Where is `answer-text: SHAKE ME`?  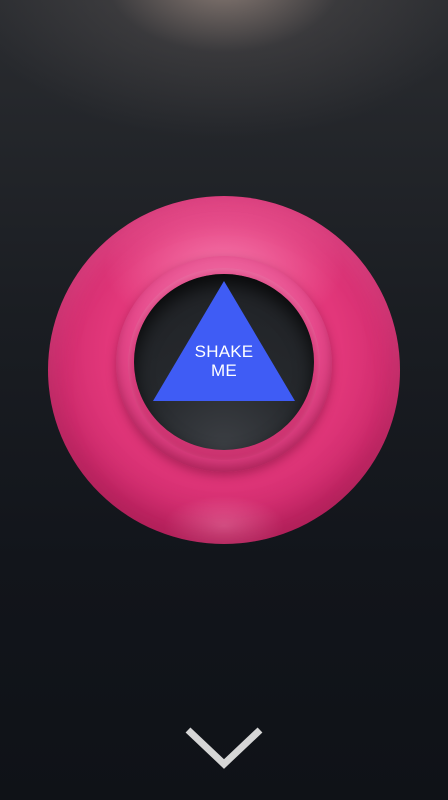
answer-text: SHAKE ME is located at coordinates (224, 361).